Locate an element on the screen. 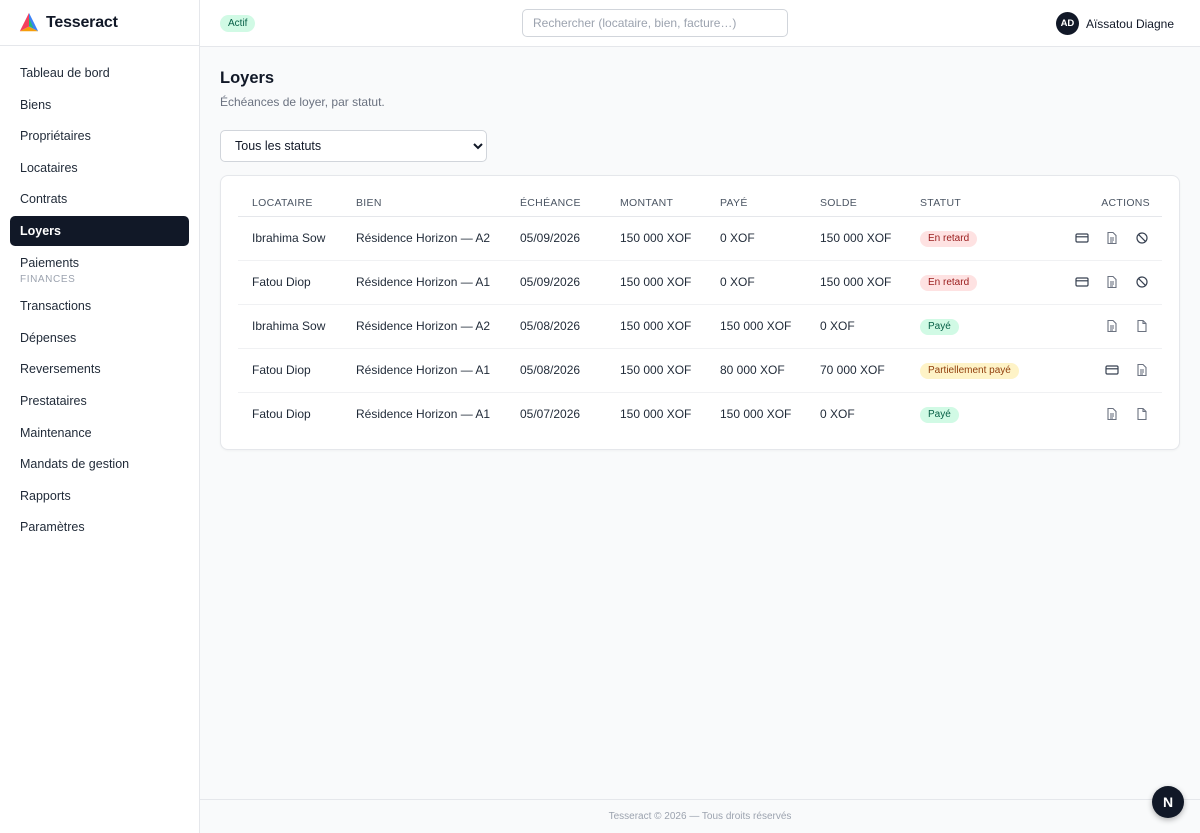  sidebar-item-rapports: Rapports is located at coordinates (99, 496).